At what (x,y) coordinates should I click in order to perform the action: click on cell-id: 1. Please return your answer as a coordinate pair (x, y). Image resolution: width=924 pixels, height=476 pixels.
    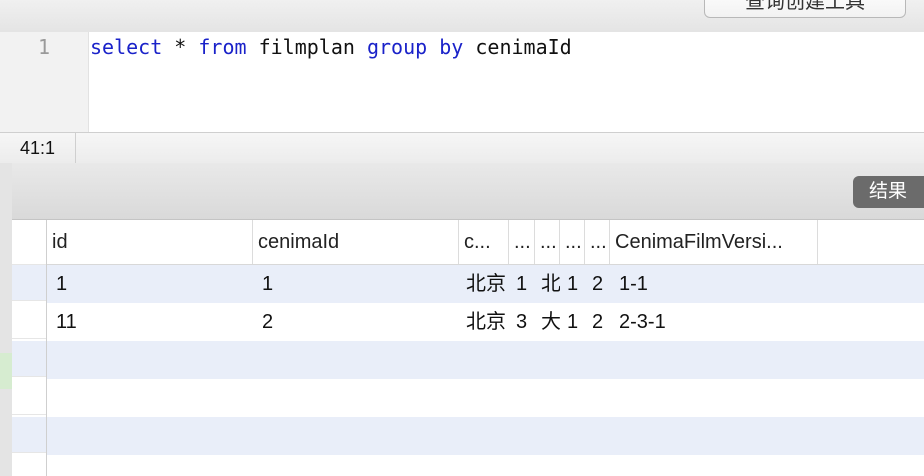
    Looking at the image, I should click on (150, 284).